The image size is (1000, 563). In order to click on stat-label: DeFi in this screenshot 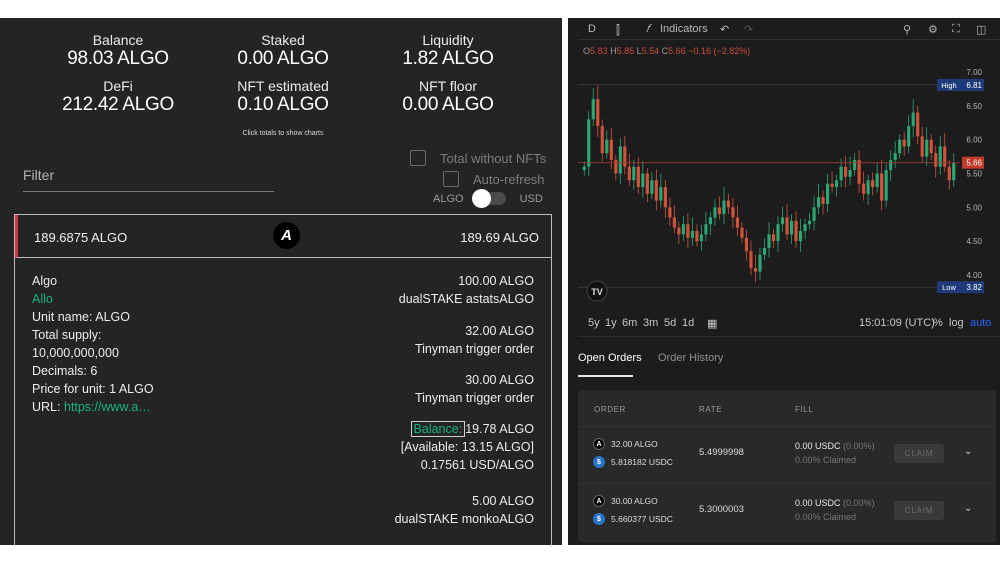, I will do `click(118, 86)`.